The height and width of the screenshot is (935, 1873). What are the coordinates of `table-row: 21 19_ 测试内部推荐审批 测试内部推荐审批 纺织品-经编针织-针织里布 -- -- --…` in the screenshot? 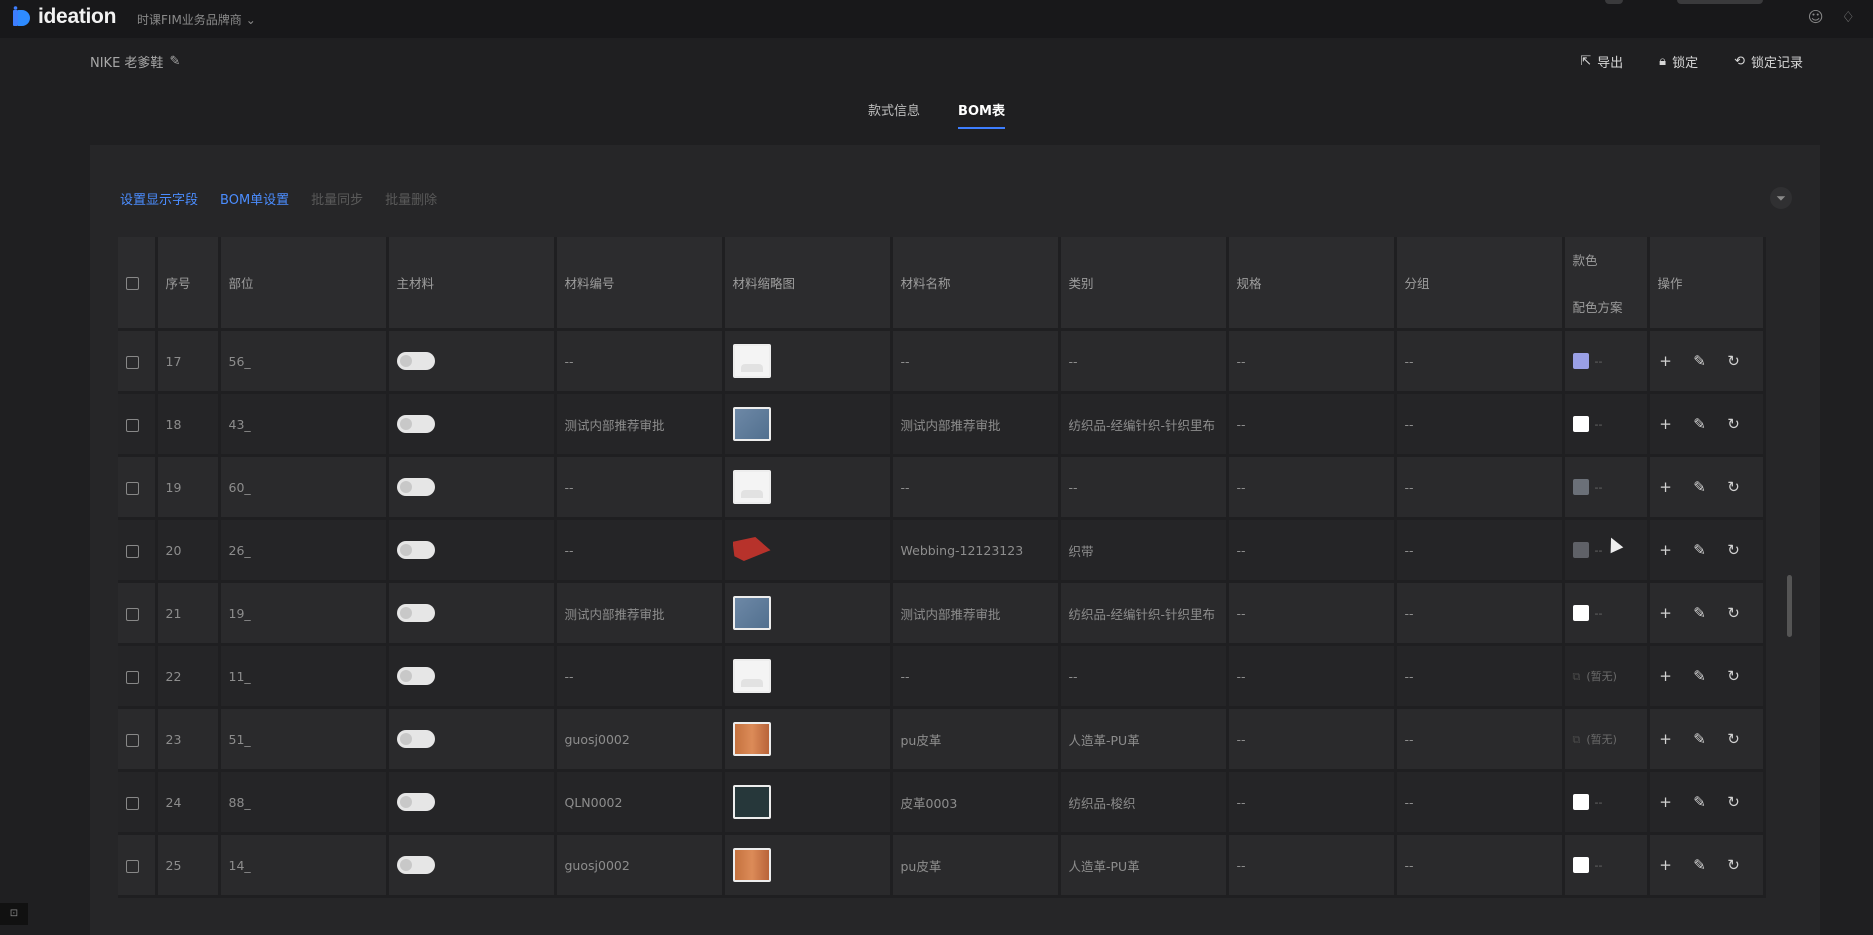 It's located at (942, 613).